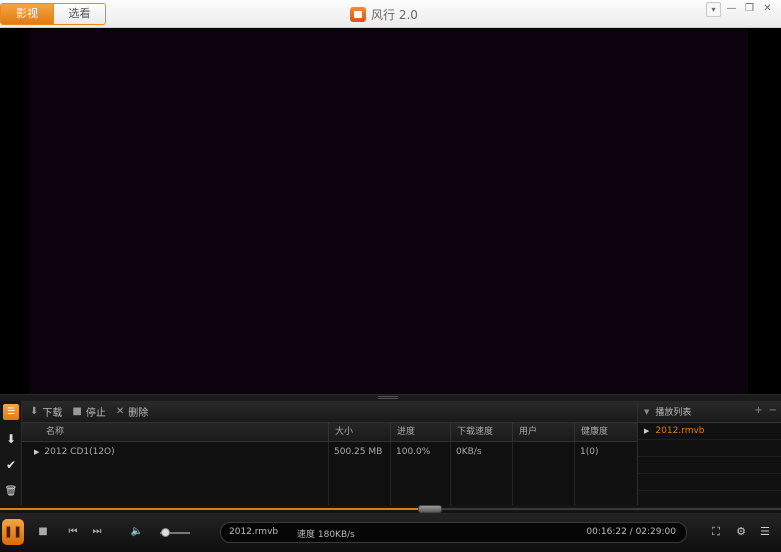 This screenshot has width=781, height=552. Describe the element at coordinates (731, 9) in the screenshot. I see `minimize-icon: —` at that location.